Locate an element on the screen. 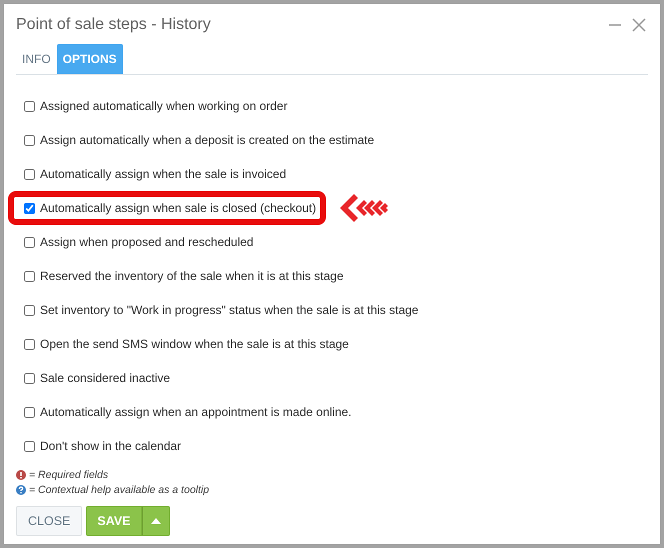  dropdown-button is located at coordinates (156, 521).